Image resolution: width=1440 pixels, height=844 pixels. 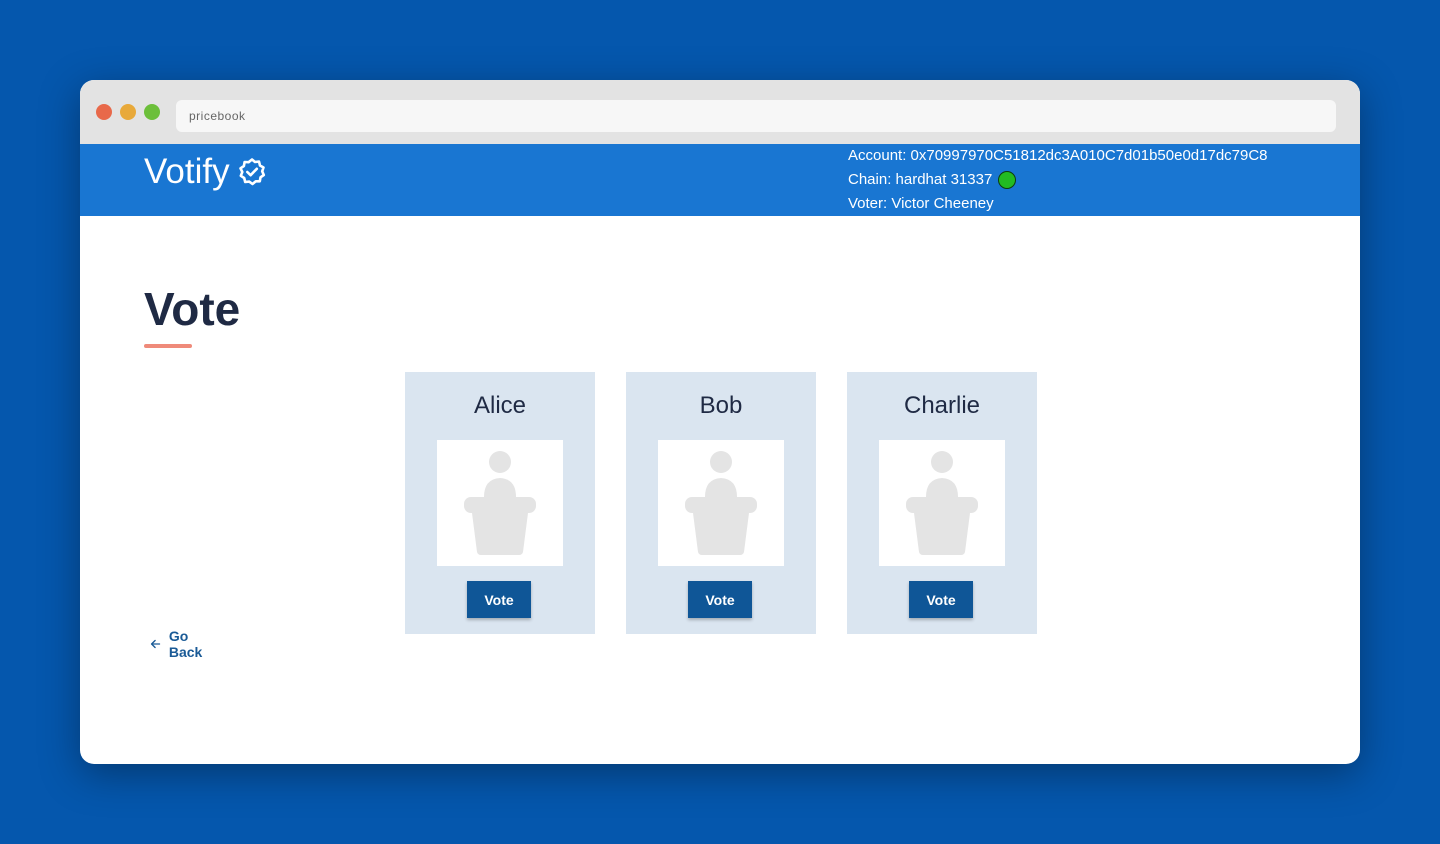 I want to click on candidate-card: Charlie Vote, so click(x=942, y=503).